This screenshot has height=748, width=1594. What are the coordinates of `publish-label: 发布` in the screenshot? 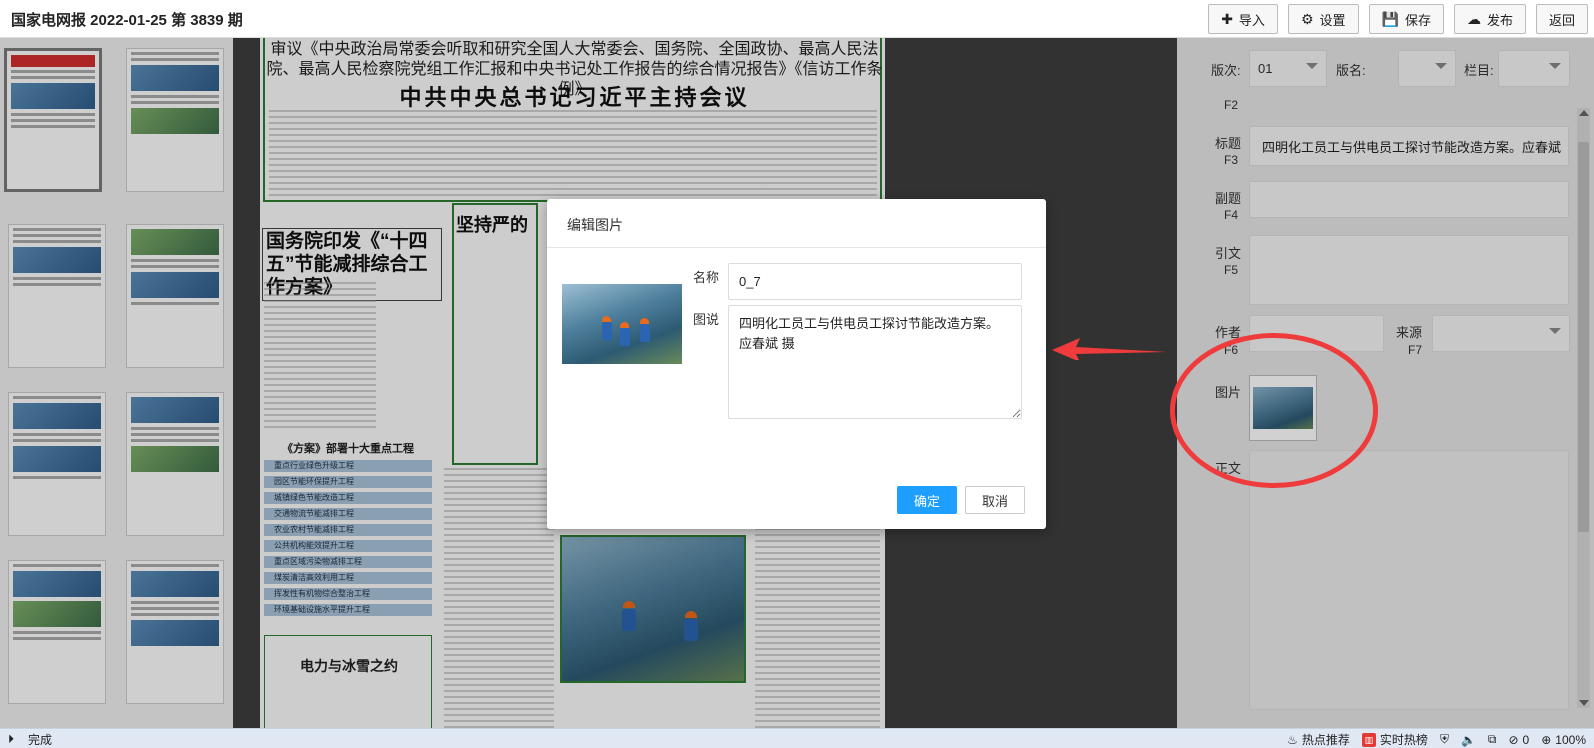 It's located at (1499, 20).